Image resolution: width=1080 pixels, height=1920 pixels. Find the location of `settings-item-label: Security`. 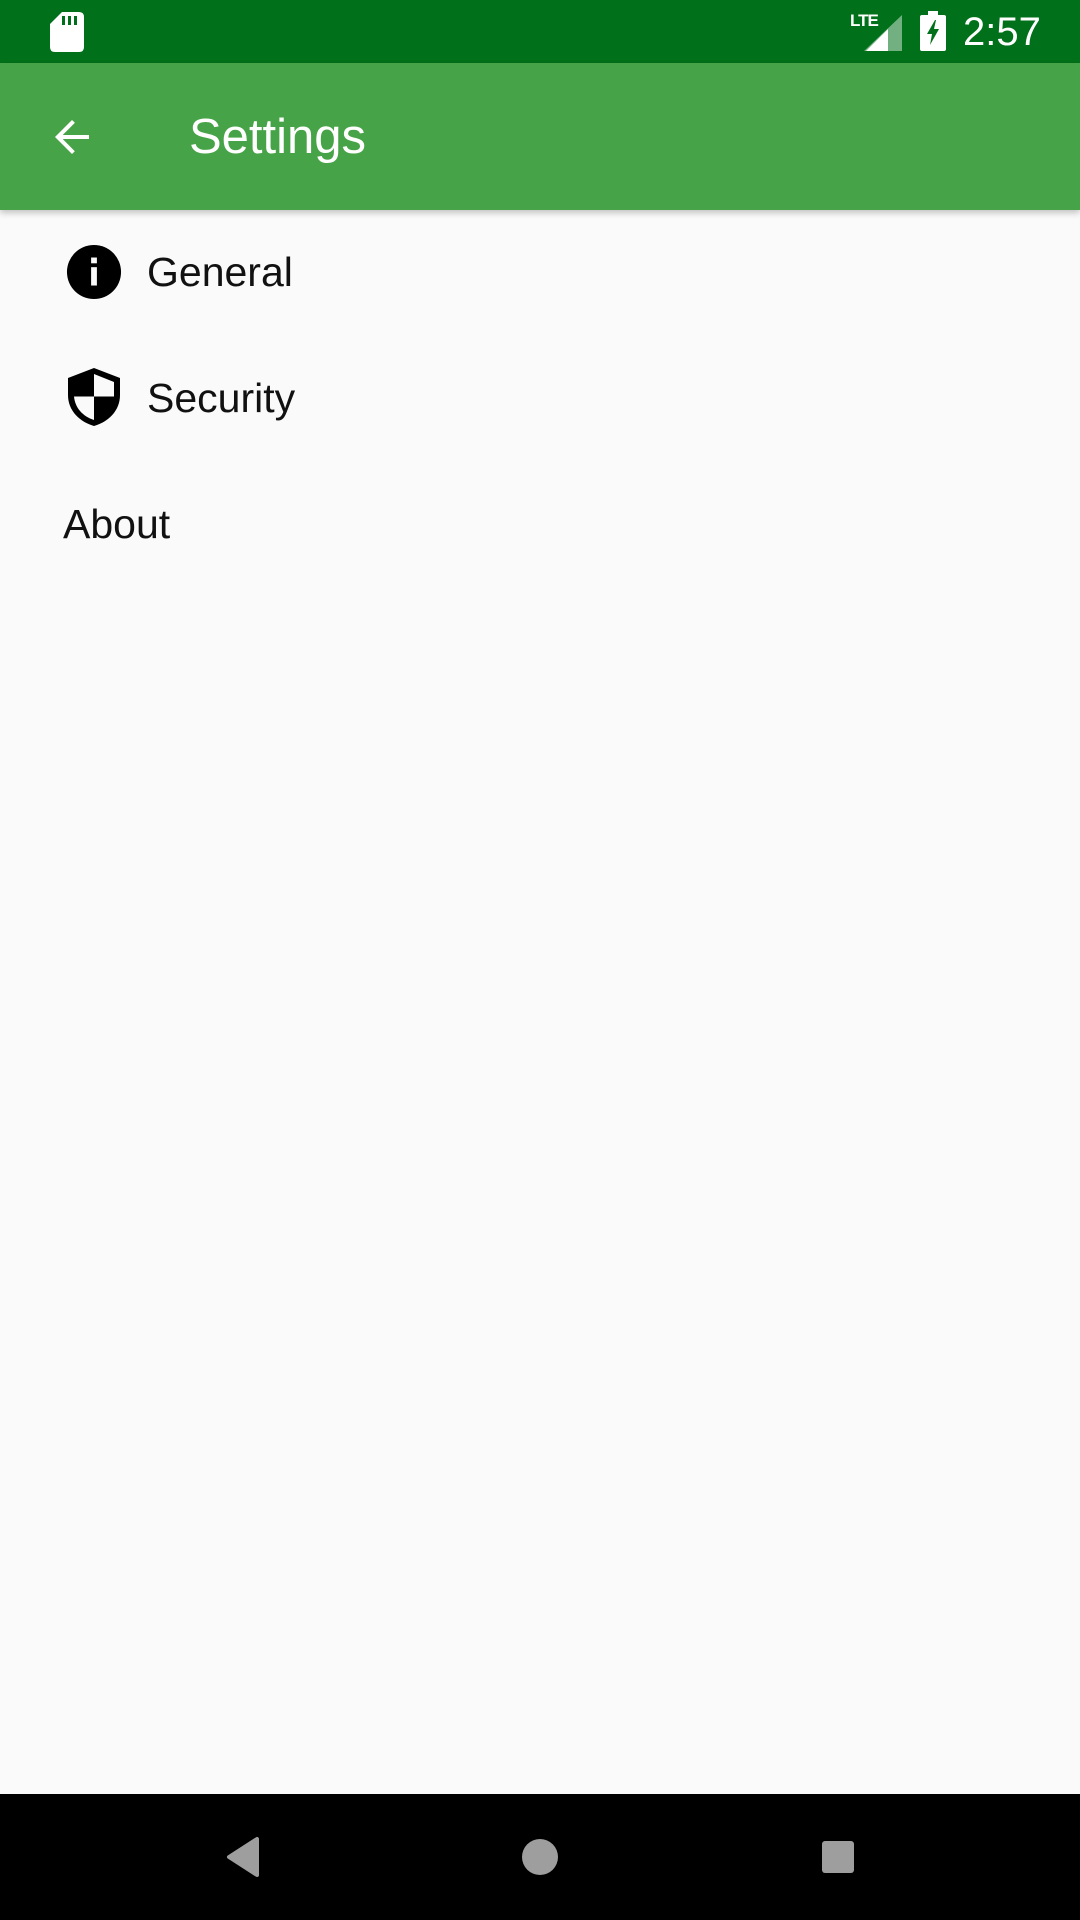

settings-item-label: Security is located at coordinates (221, 398).